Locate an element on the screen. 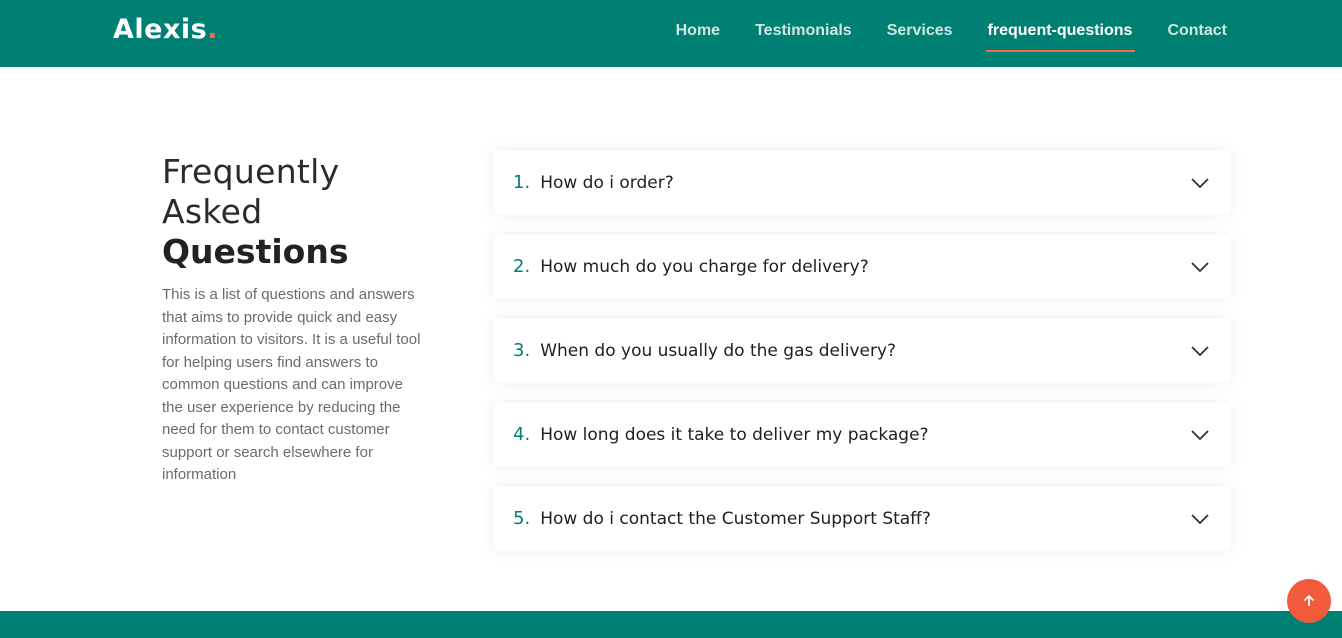 The width and height of the screenshot is (1342, 638). faq-question: How do i order? is located at coordinates (607, 182).